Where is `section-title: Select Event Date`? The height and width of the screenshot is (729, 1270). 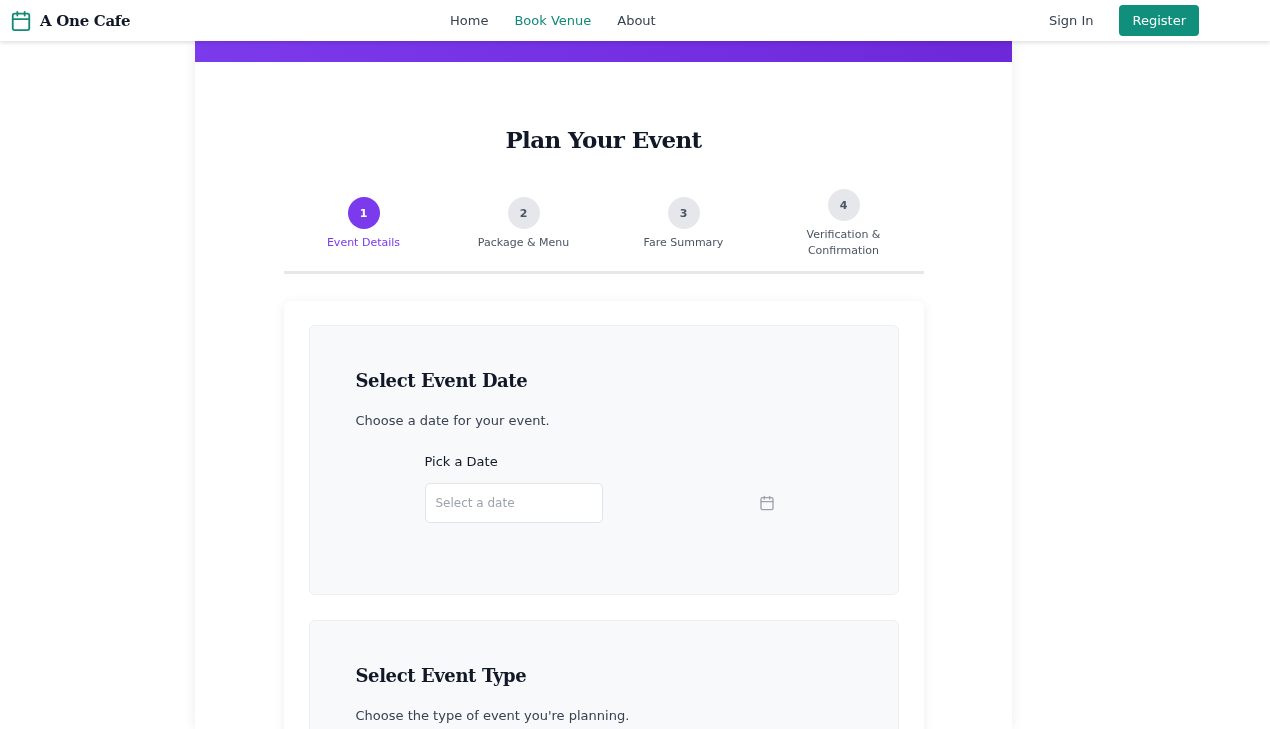
section-title: Select Event Date is located at coordinates (442, 380).